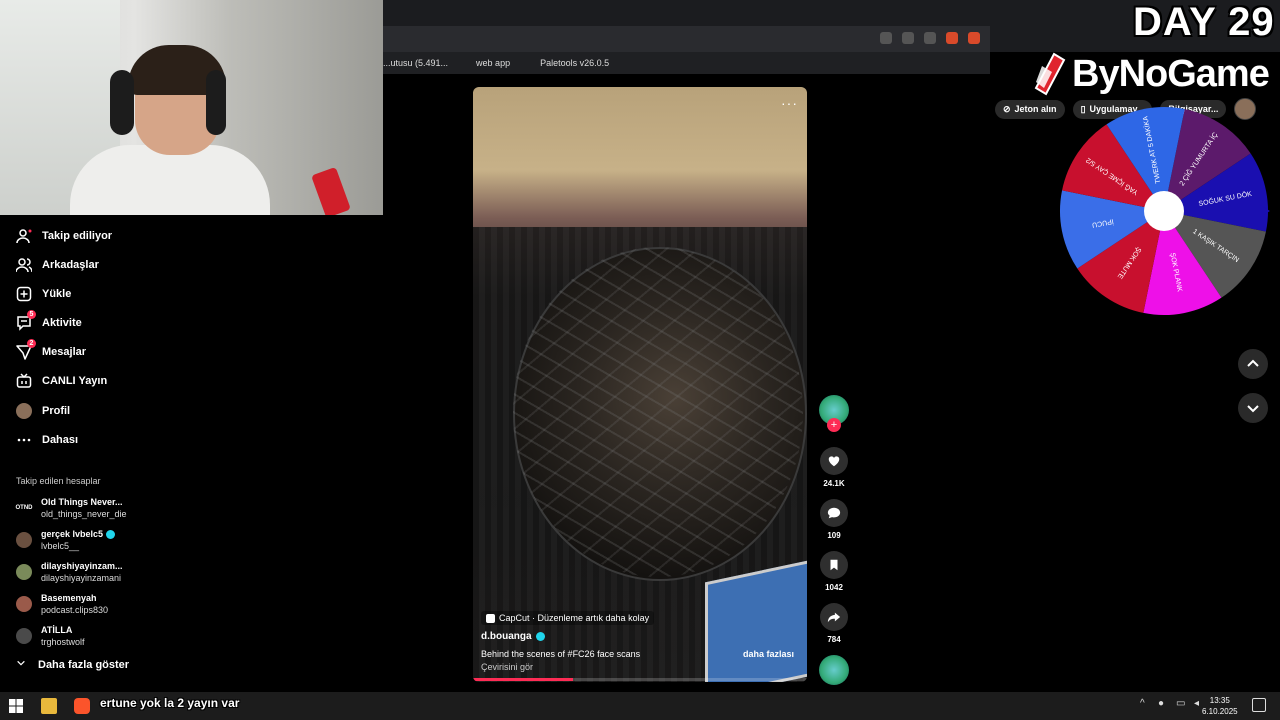 Image resolution: width=1280 pixels, height=720 pixels. Describe the element at coordinates (1219, 700) in the screenshot. I see `clock-time: 13:35` at that location.